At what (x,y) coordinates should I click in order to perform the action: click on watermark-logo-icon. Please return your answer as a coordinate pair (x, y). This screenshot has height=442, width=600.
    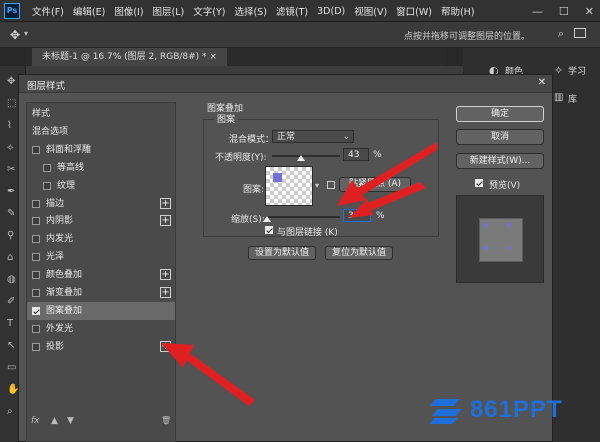
    Looking at the image, I should click on (446, 411).